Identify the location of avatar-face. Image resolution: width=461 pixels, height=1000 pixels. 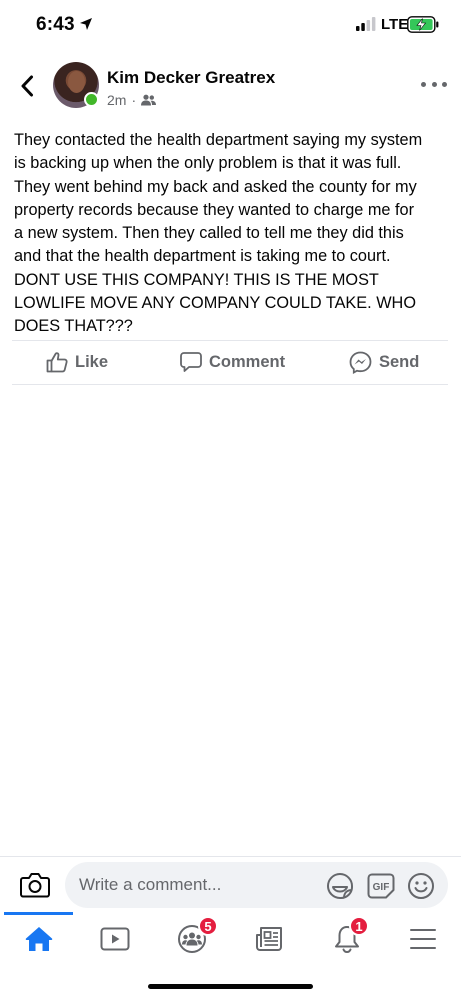
(76, 82).